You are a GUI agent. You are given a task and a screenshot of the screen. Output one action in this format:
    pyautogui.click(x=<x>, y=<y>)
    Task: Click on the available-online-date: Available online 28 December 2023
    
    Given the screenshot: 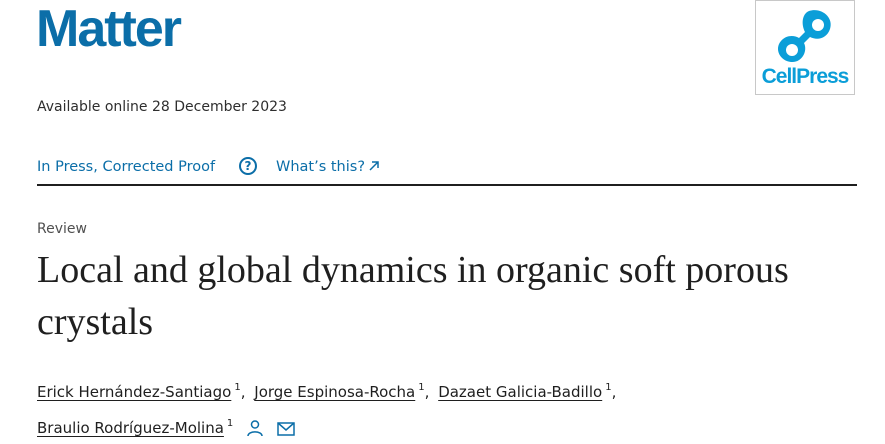 What is the action you would take?
    pyautogui.click(x=162, y=107)
    